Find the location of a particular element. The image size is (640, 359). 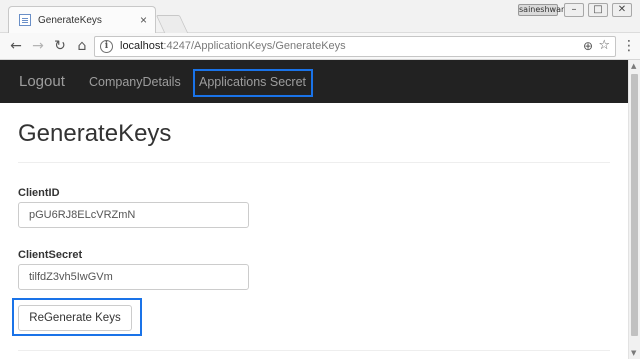

home-icon: ⌂ is located at coordinates (82, 46).